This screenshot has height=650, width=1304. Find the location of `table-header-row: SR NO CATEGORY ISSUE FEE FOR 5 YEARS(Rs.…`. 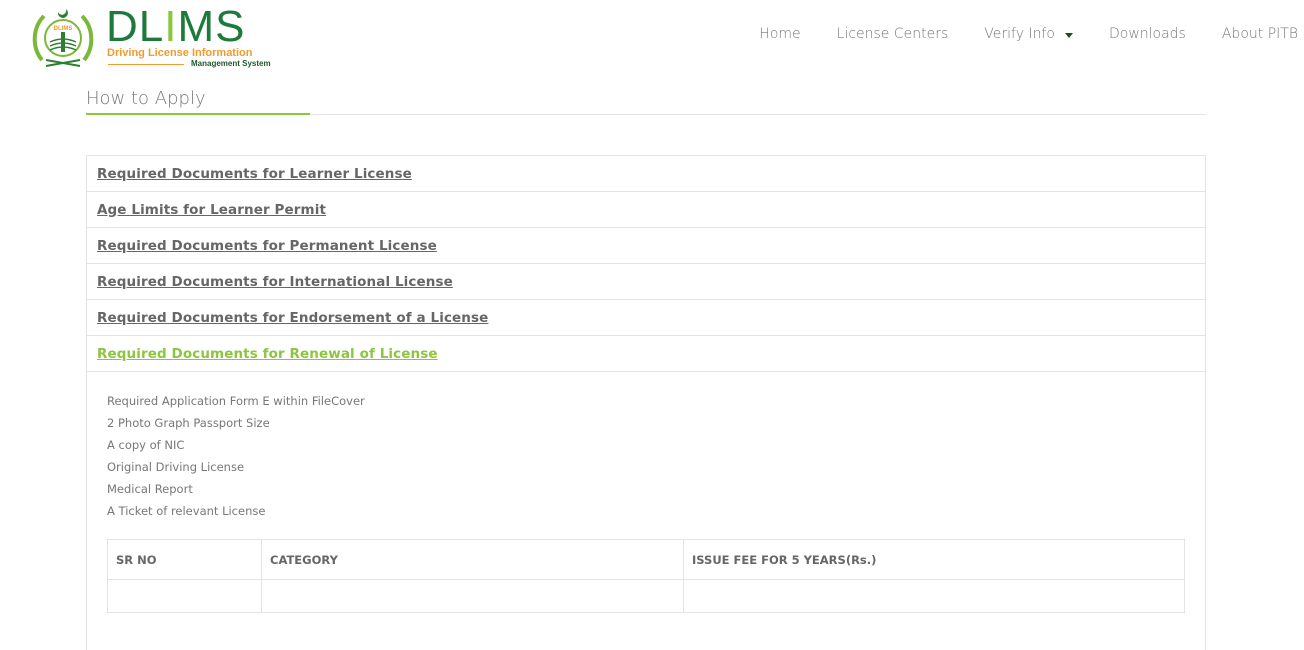

table-header-row: SR NO CATEGORY ISSUE FEE FOR 5 YEARS(Rs.… is located at coordinates (646, 559).